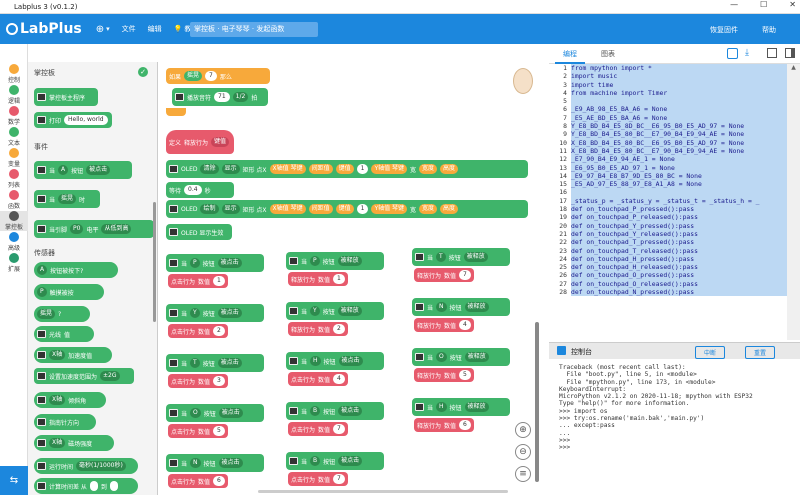 Image resolution: width=800 pixels, height=495 pixels. I want to click on gesture-dropdown: 摇晃, so click(67, 199).